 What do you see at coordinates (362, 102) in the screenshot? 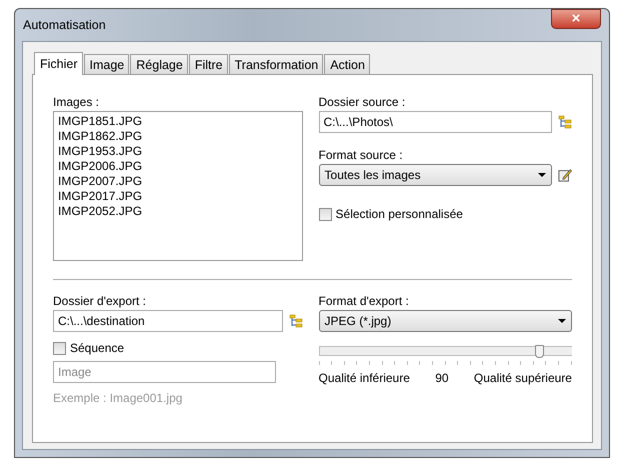
I see `field-label: Dossier source :` at bounding box center [362, 102].